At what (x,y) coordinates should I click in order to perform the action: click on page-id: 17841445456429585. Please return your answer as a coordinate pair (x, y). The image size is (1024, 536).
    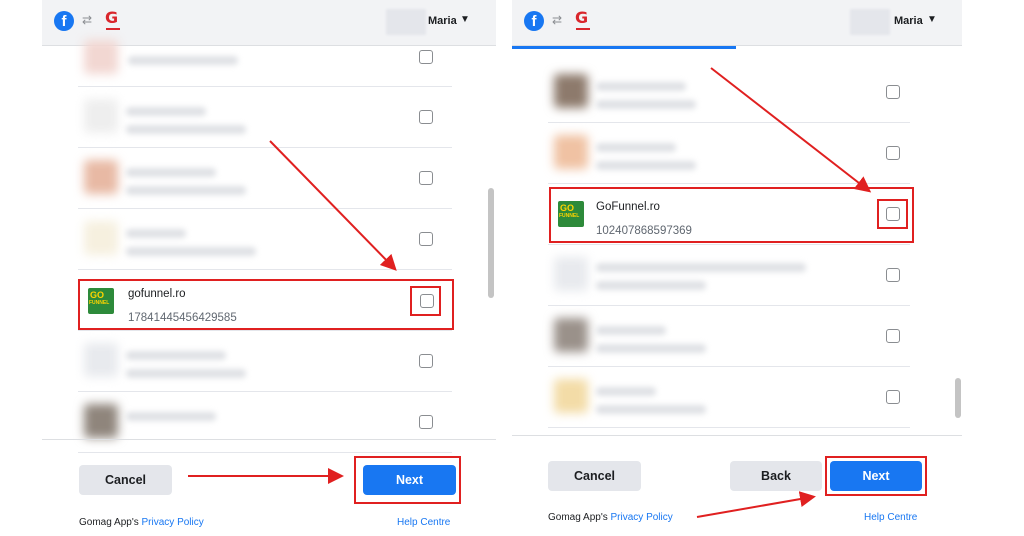
    Looking at the image, I should click on (182, 318).